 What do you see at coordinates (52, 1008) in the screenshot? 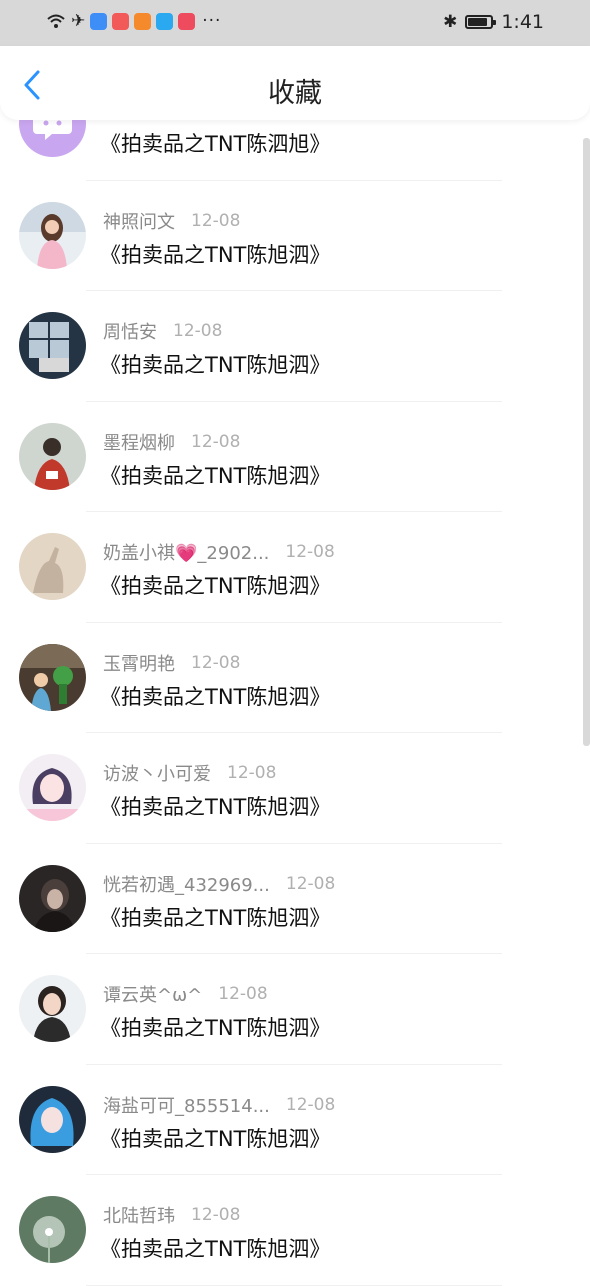
I see `girl-portrait-avatar` at bounding box center [52, 1008].